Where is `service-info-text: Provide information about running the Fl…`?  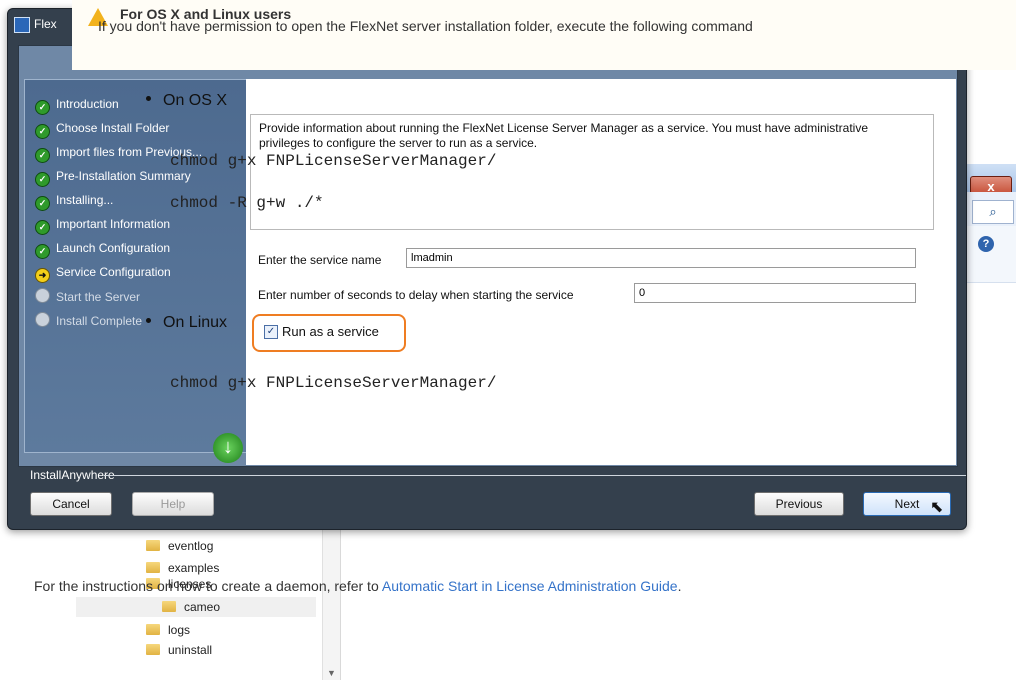
service-info-text: Provide information about running the Fl… is located at coordinates (563, 135).